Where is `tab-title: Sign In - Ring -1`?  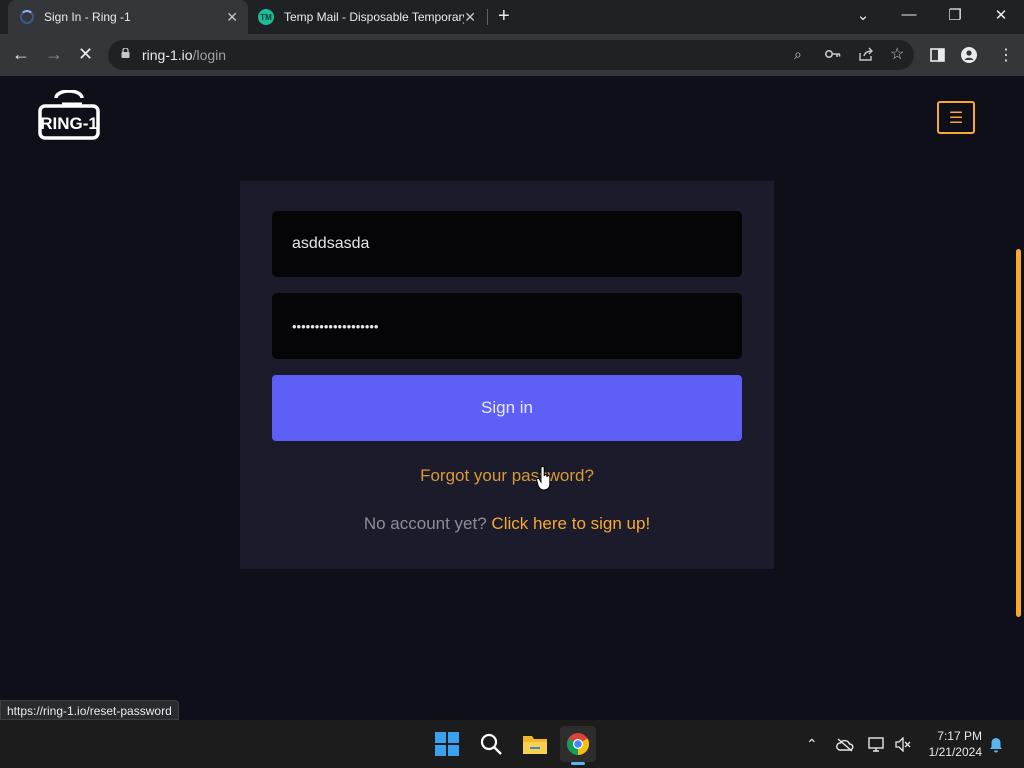 tab-title: Sign In - Ring -1 is located at coordinates (87, 17).